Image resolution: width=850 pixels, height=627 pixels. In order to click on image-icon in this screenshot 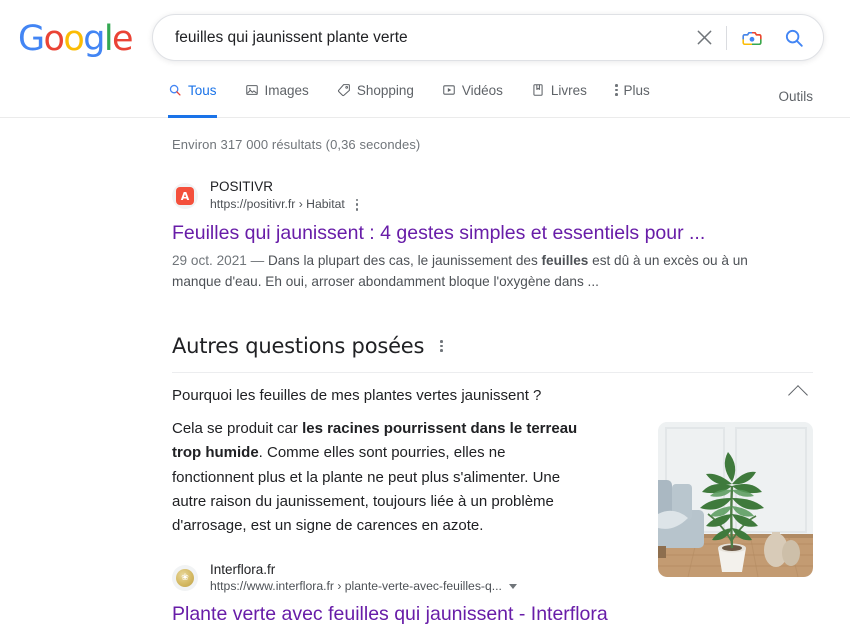, I will do `click(252, 90)`.